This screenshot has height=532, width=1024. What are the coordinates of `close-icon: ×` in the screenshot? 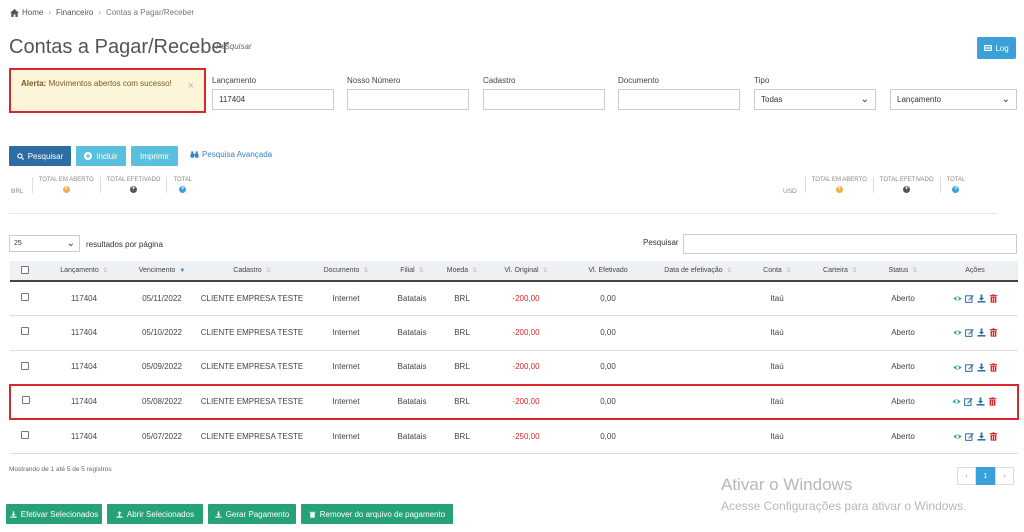 It's located at (191, 86).